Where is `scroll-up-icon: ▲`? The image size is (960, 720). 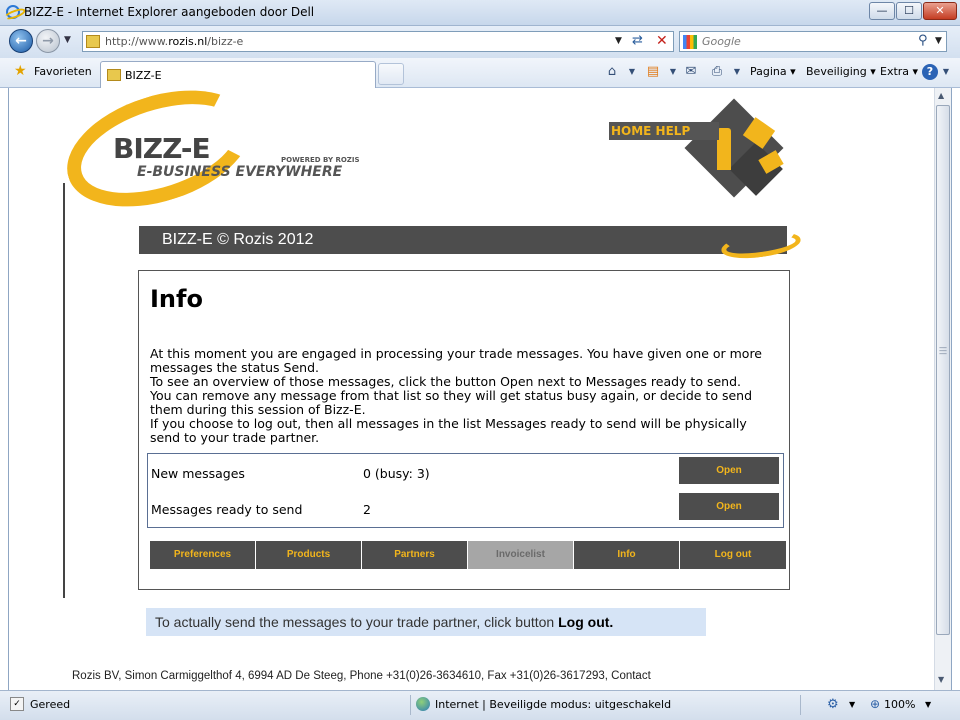 scroll-up-icon: ▲ is located at coordinates (941, 95).